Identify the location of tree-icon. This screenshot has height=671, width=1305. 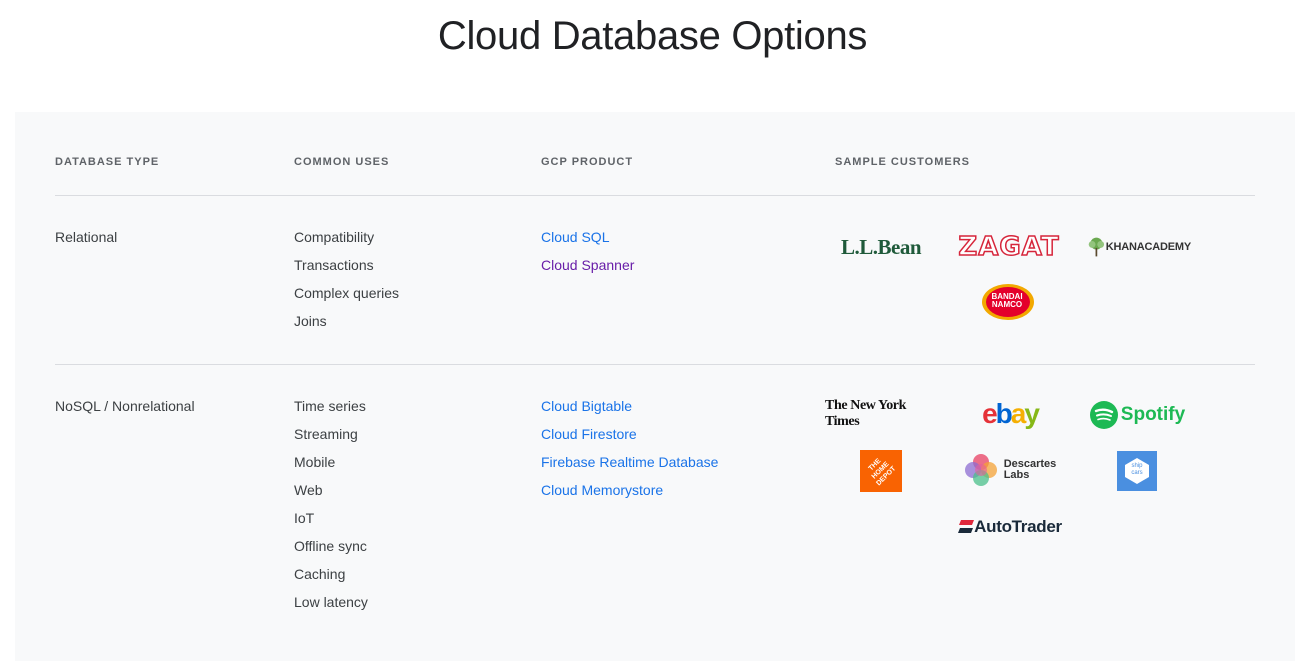
(1096, 247).